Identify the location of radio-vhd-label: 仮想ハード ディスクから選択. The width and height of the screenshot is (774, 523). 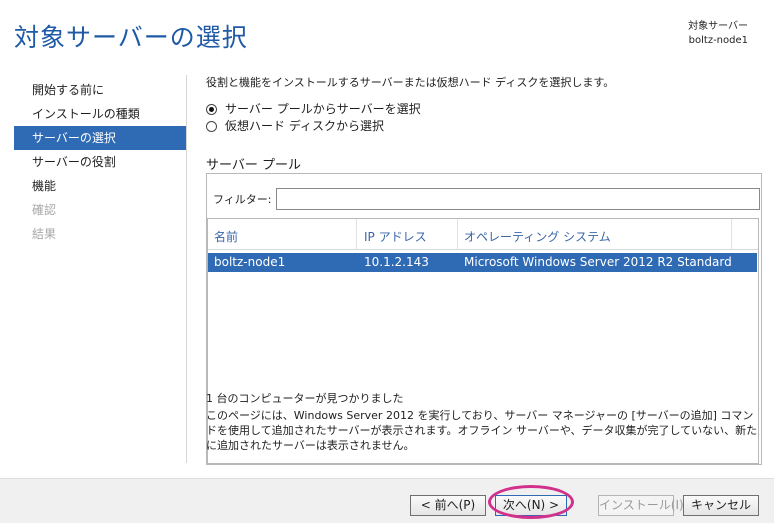
(304, 126).